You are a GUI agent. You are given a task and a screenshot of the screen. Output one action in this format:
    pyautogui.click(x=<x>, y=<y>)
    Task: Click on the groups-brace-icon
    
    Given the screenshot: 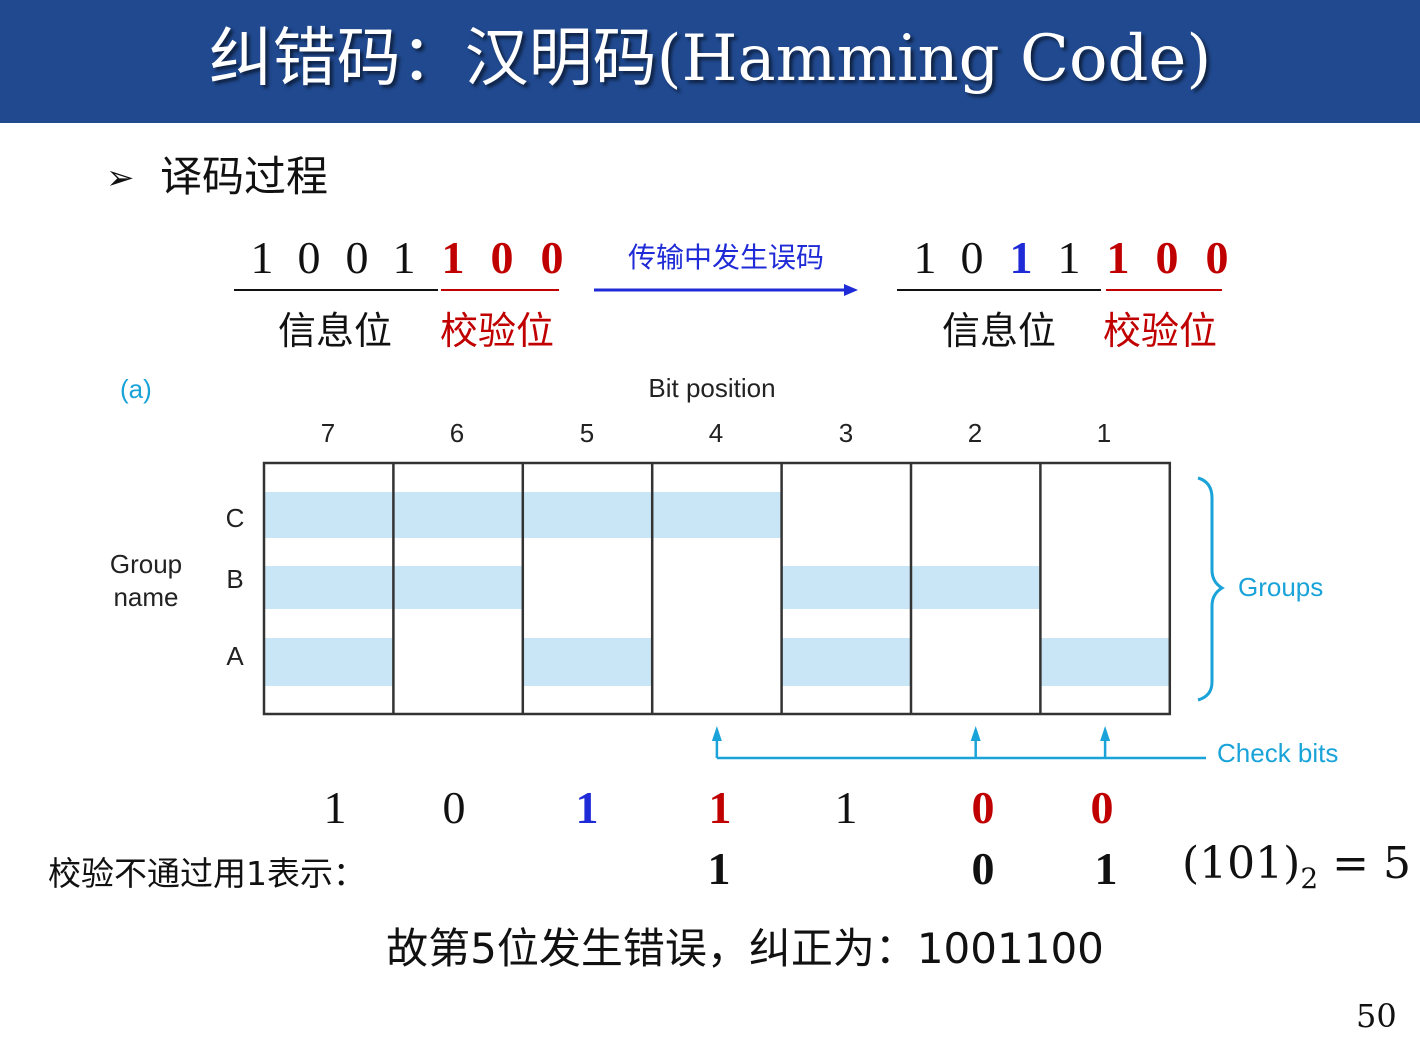 What is the action you would take?
    pyautogui.click(x=1211, y=589)
    